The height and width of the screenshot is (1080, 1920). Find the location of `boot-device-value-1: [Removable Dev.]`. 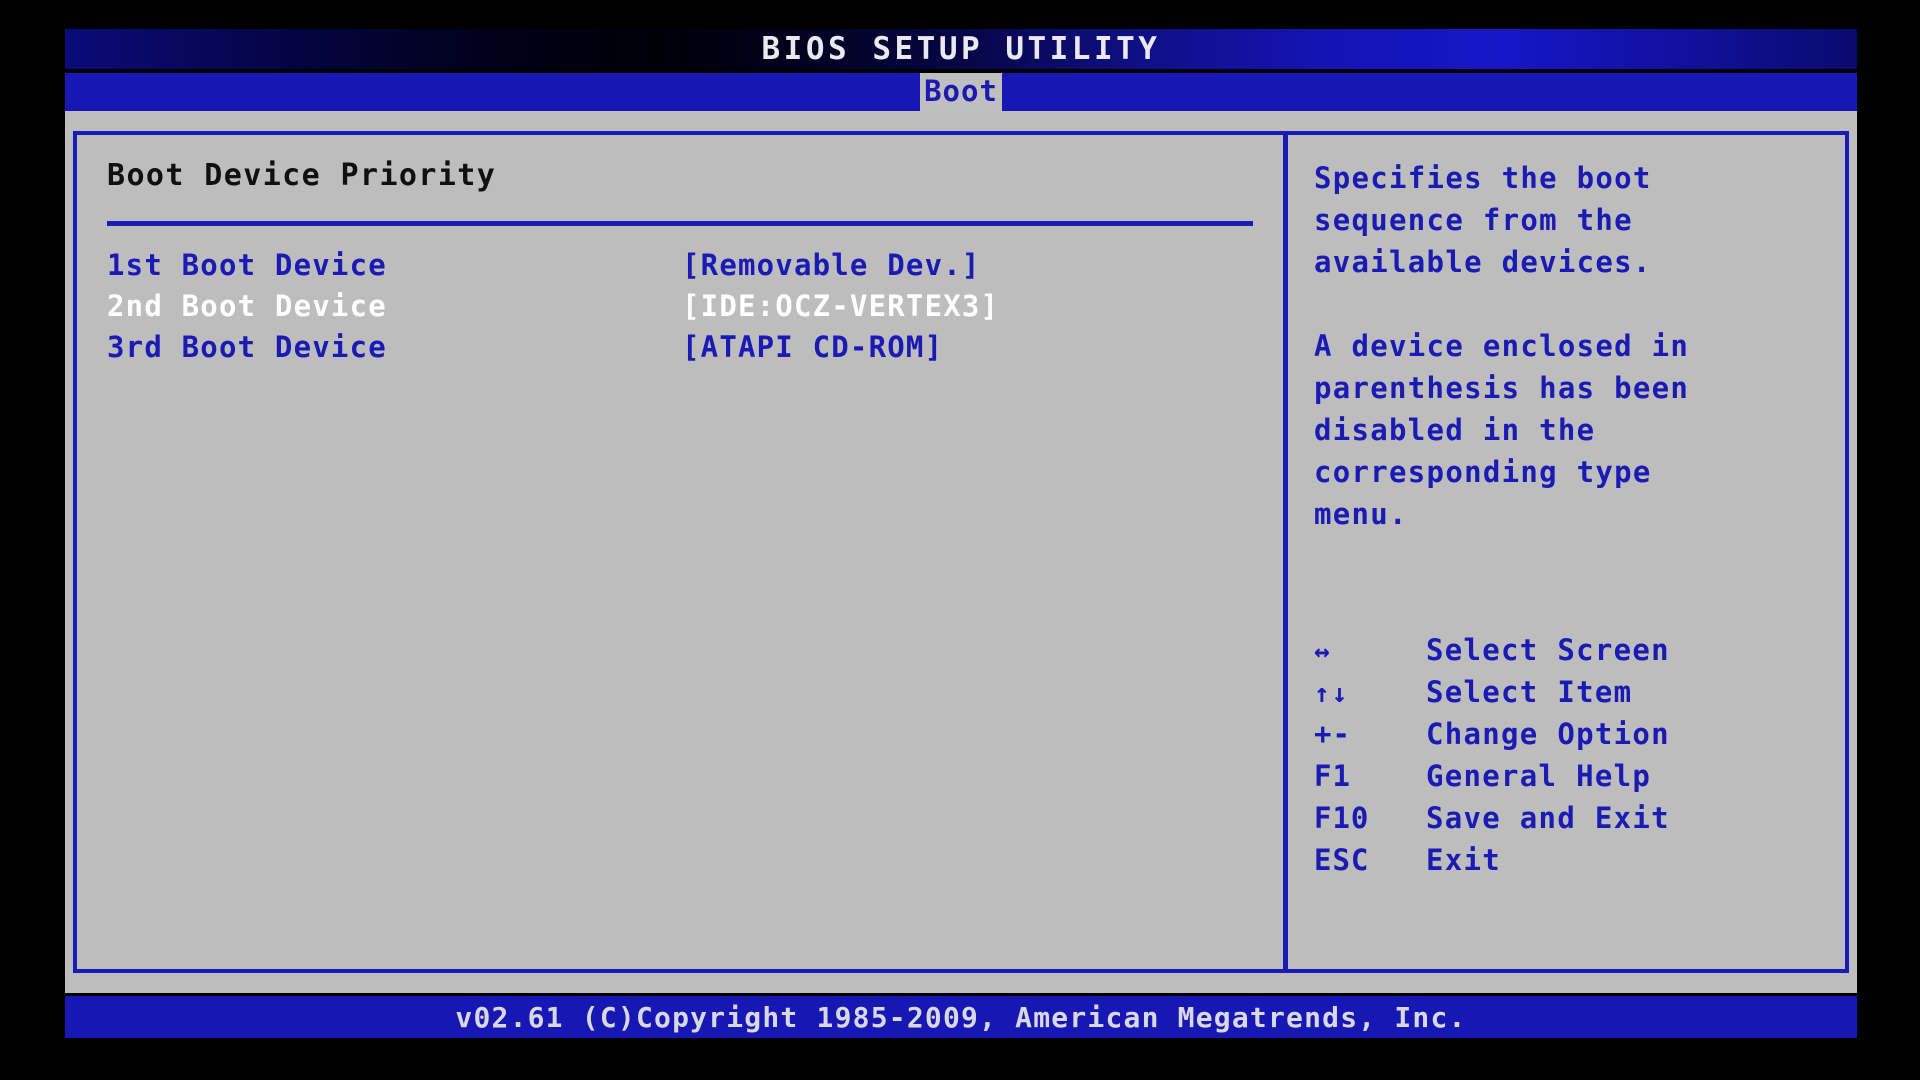

boot-device-value-1: [Removable Dev.] is located at coordinates (831, 265).